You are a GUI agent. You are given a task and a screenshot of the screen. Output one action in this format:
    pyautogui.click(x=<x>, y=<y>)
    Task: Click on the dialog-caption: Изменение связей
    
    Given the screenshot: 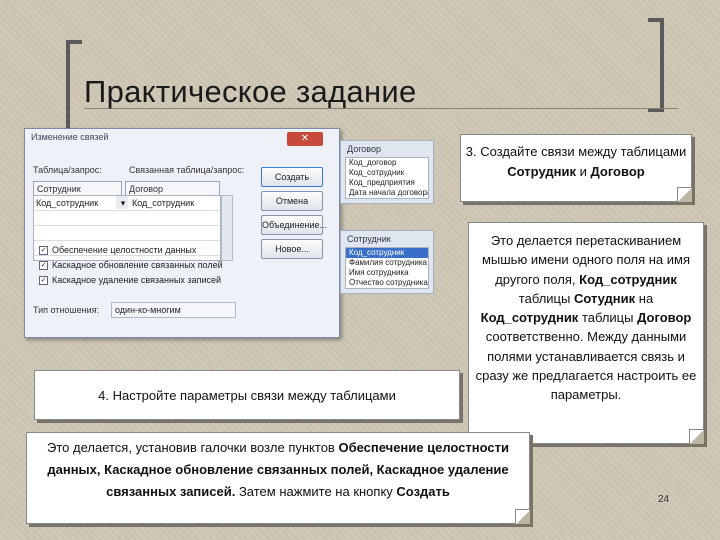 What is the action you would take?
    pyautogui.click(x=70, y=137)
    